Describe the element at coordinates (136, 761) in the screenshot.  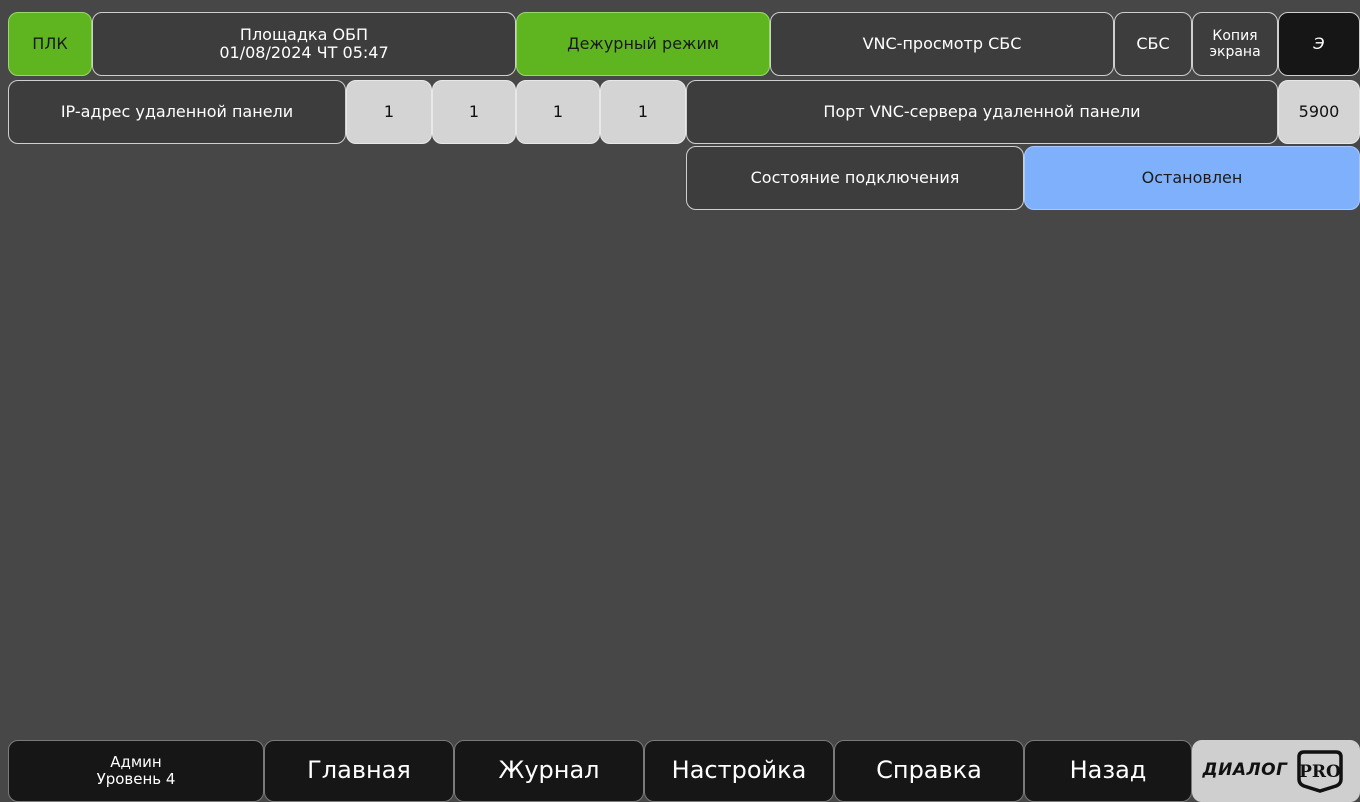
I see `user-name: Админ` at that location.